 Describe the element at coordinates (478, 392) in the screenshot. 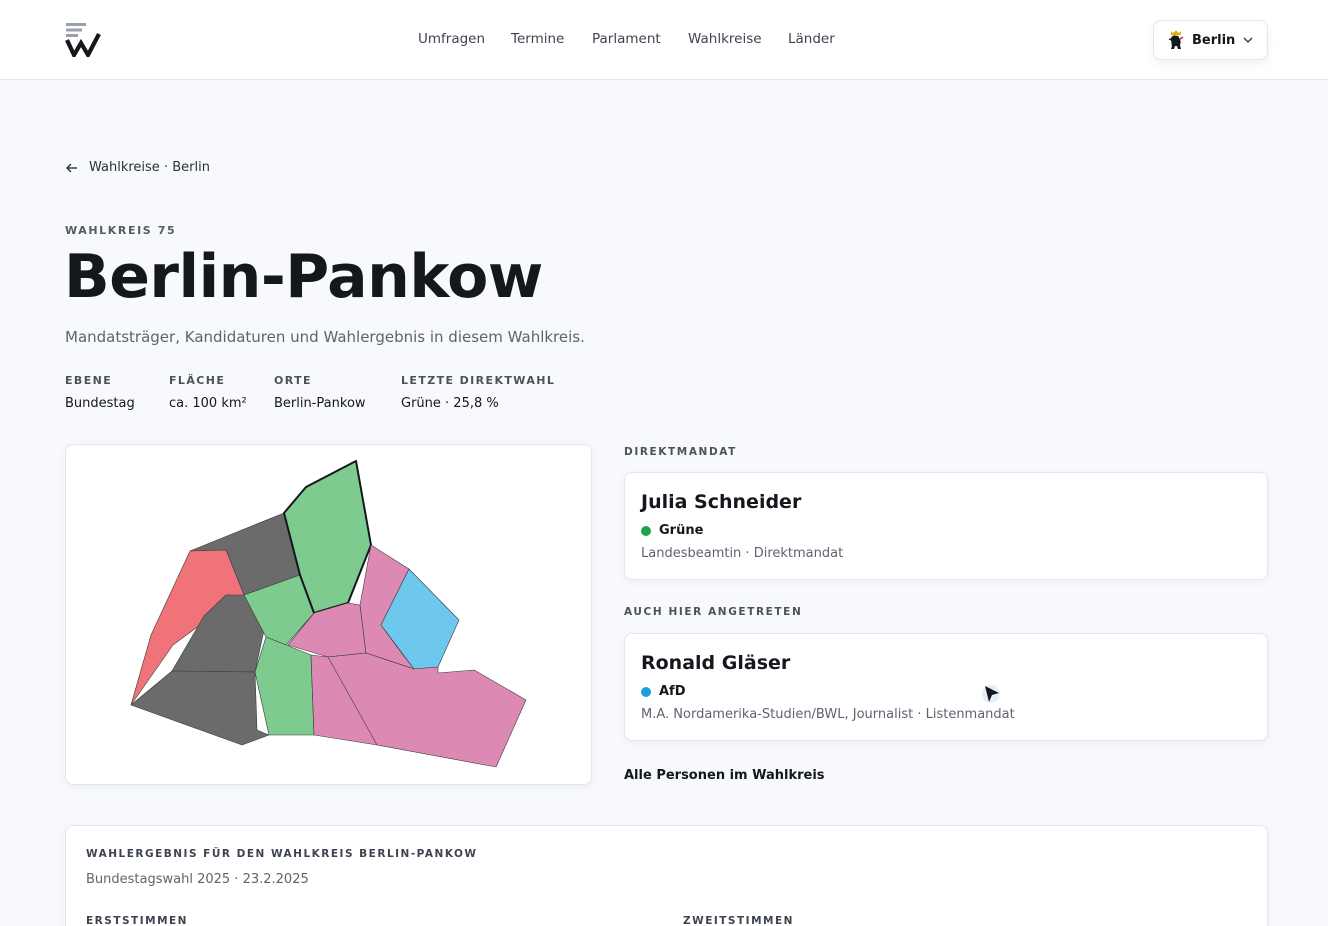

I see `meta-letzte-direktwahl: LETZTE DIREKTWAHL Grüne · 25,8 %` at that location.